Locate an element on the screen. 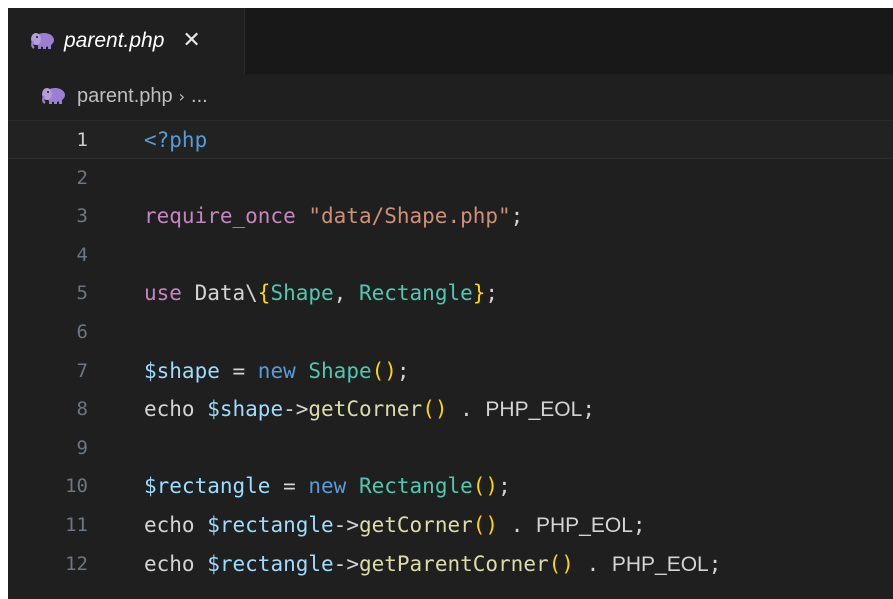 This screenshot has height=599, width=893. code-text: <?php is located at coordinates (175, 140).